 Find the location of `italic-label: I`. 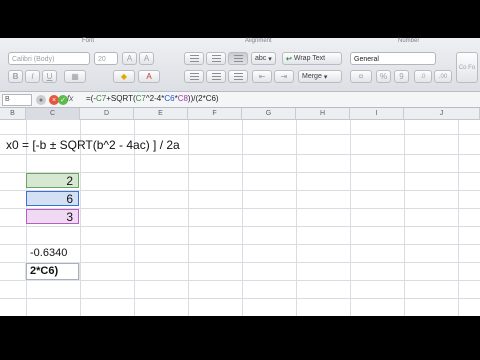

italic-label: I is located at coordinates (32, 76).